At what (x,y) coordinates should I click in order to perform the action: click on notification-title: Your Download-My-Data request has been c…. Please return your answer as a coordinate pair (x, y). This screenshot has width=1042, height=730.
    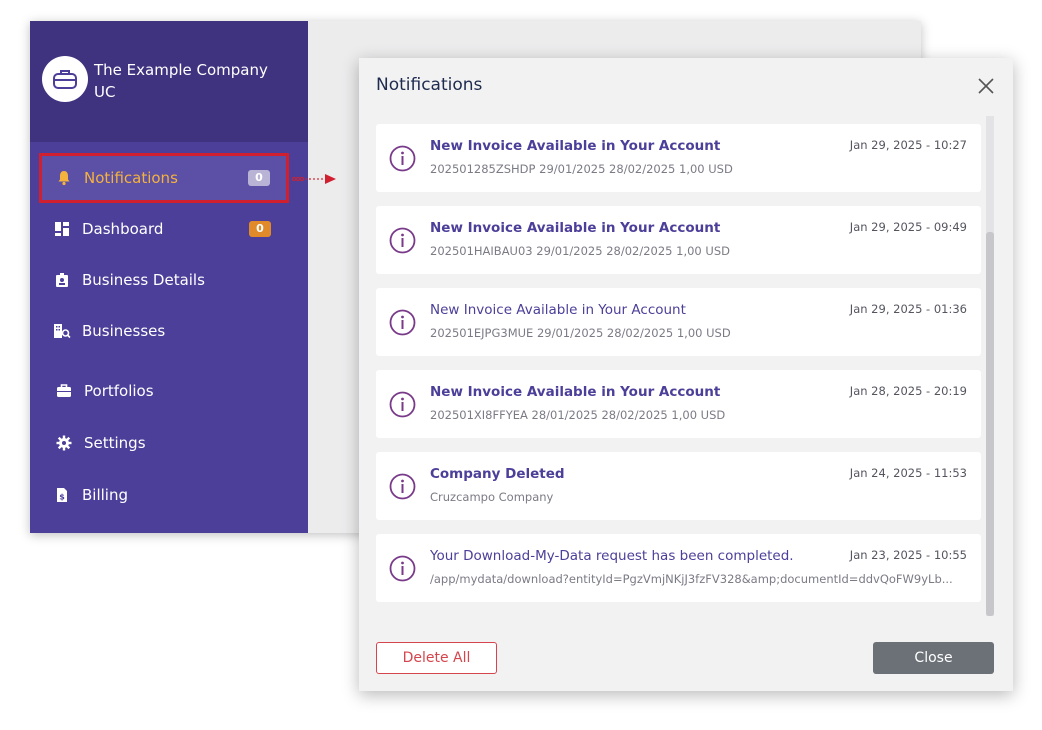
    Looking at the image, I should click on (612, 556).